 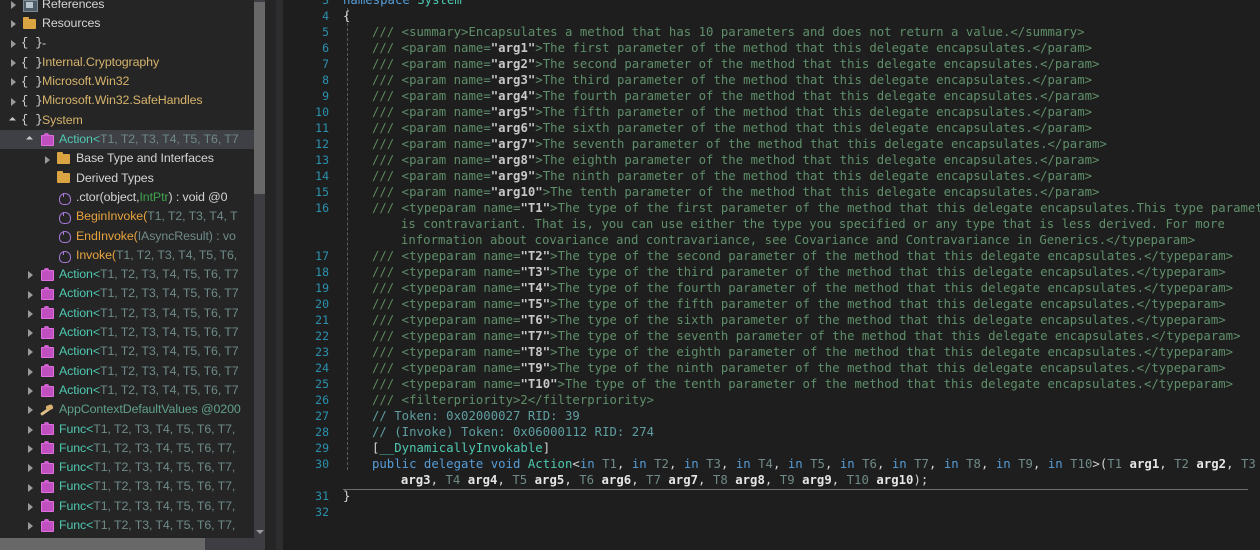 I want to click on code-line: [__DynamicallyInvokable], so click(x=461, y=448).